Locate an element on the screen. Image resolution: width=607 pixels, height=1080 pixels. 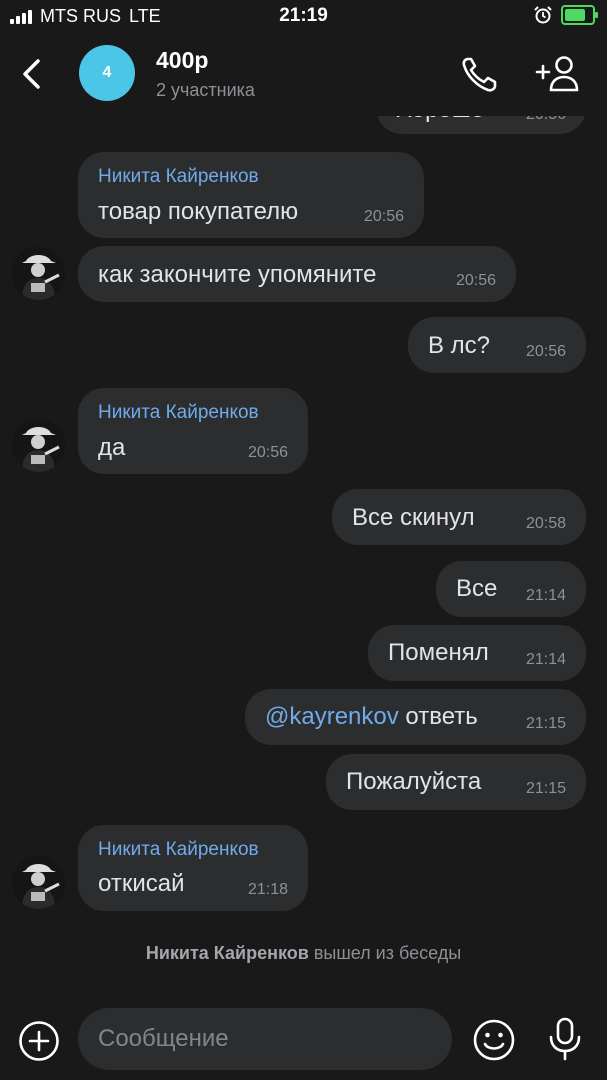
battery-icon is located at coordinates (579, 15).